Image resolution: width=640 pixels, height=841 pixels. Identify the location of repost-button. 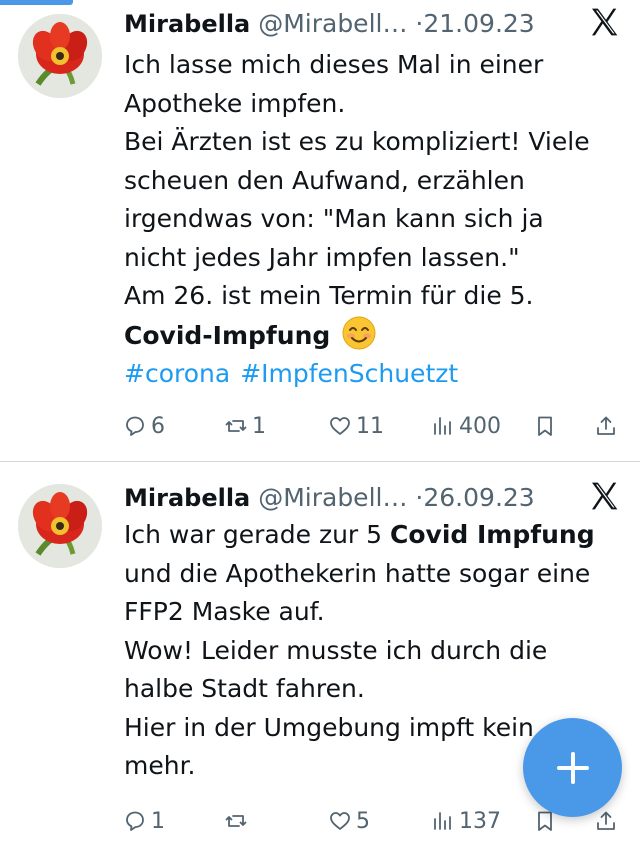
(238, 821).